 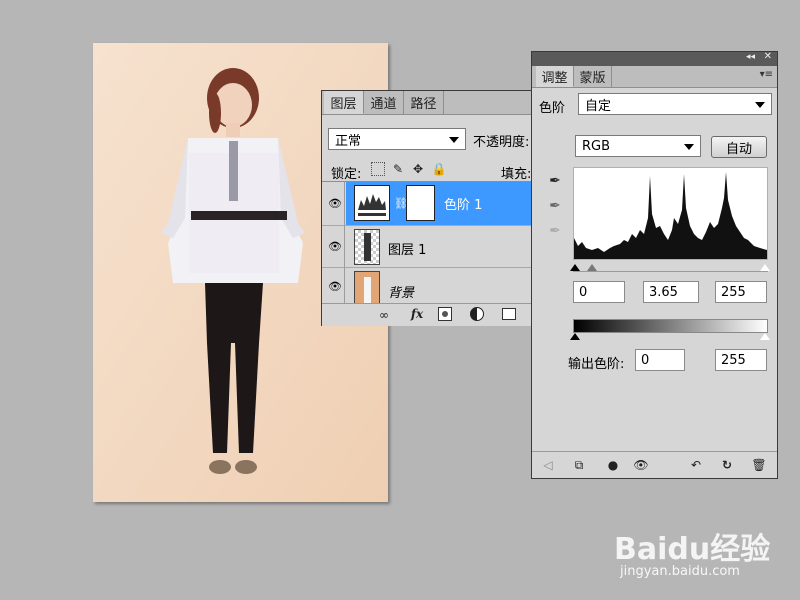 What do you see at coordinates (555, 231) in the screenshot?
I see `white-eyedropper-icon: ✒` at bounding box center [555, 231].